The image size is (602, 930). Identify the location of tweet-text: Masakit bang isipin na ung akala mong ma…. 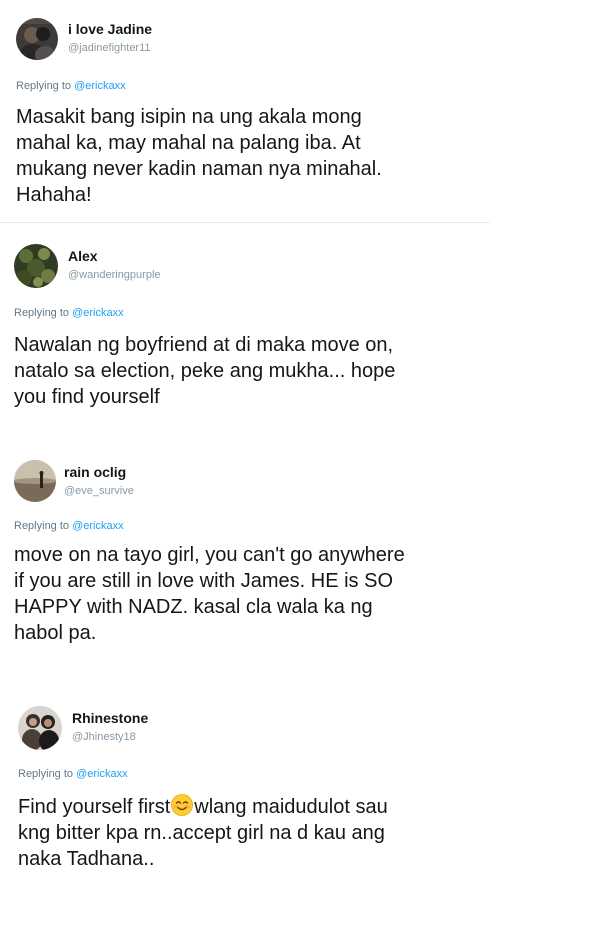
(199, 156).